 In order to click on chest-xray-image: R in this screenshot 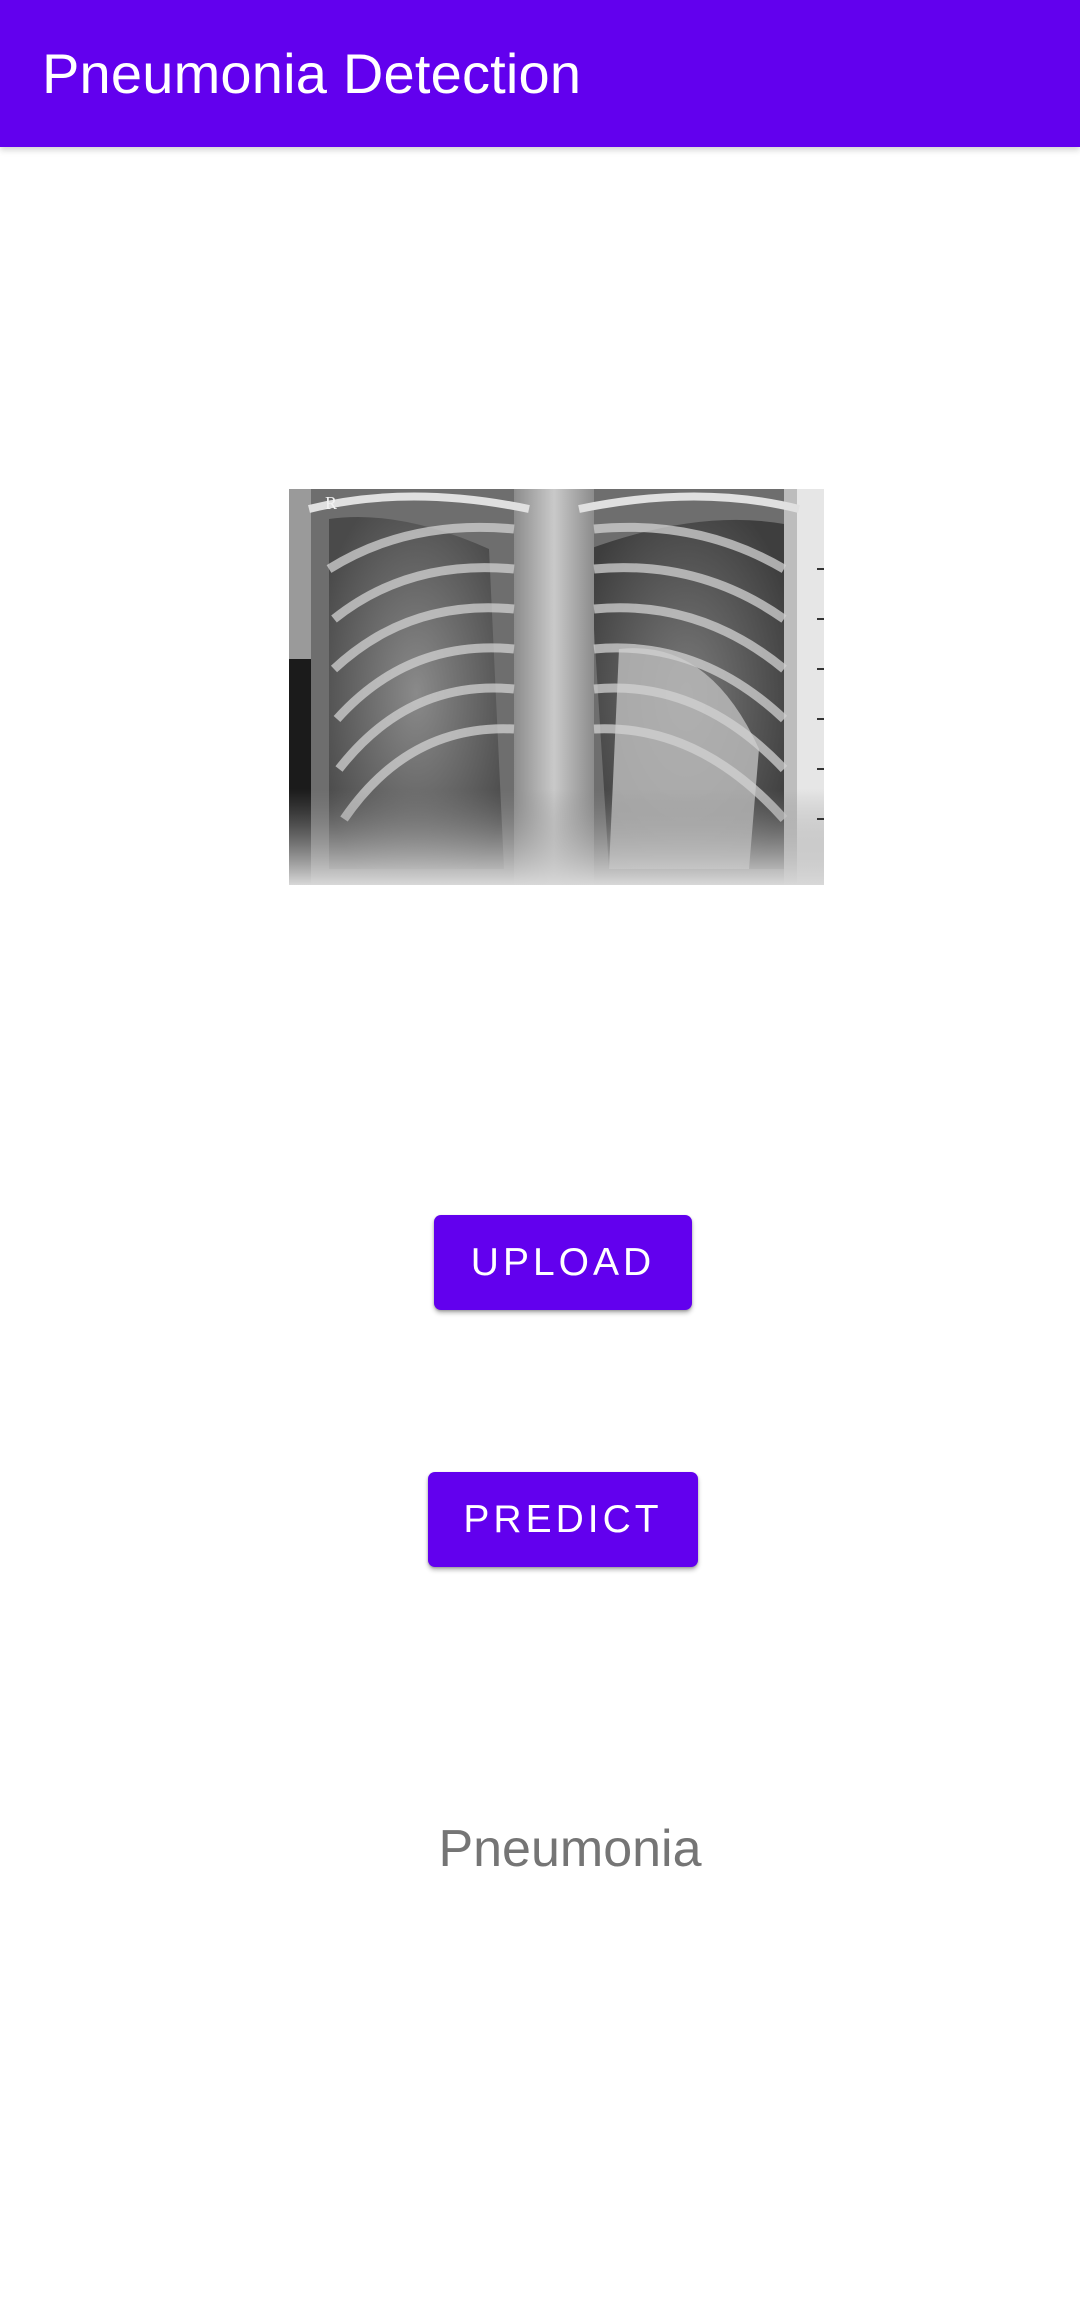, I will do `click(556, 687)`.